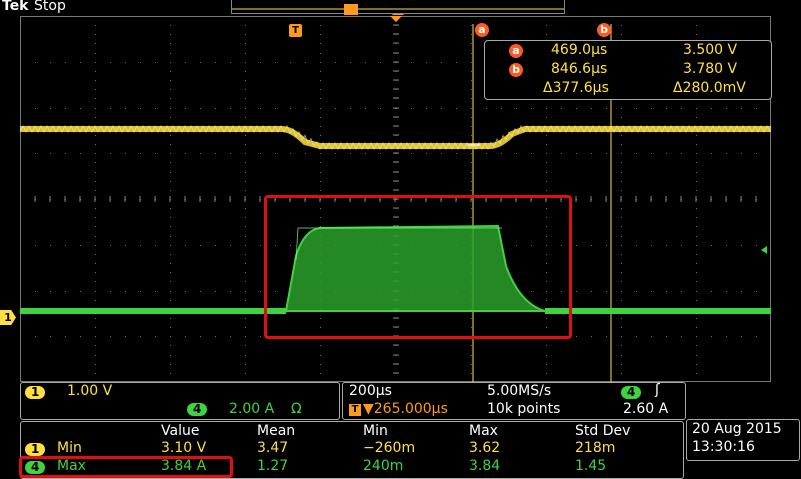 This screenshot has height=479, width=801. What do you see at coordinates (15, 7) in the screenshot?
I see `brand-logo: Tek` at bounding box center [15, 7].